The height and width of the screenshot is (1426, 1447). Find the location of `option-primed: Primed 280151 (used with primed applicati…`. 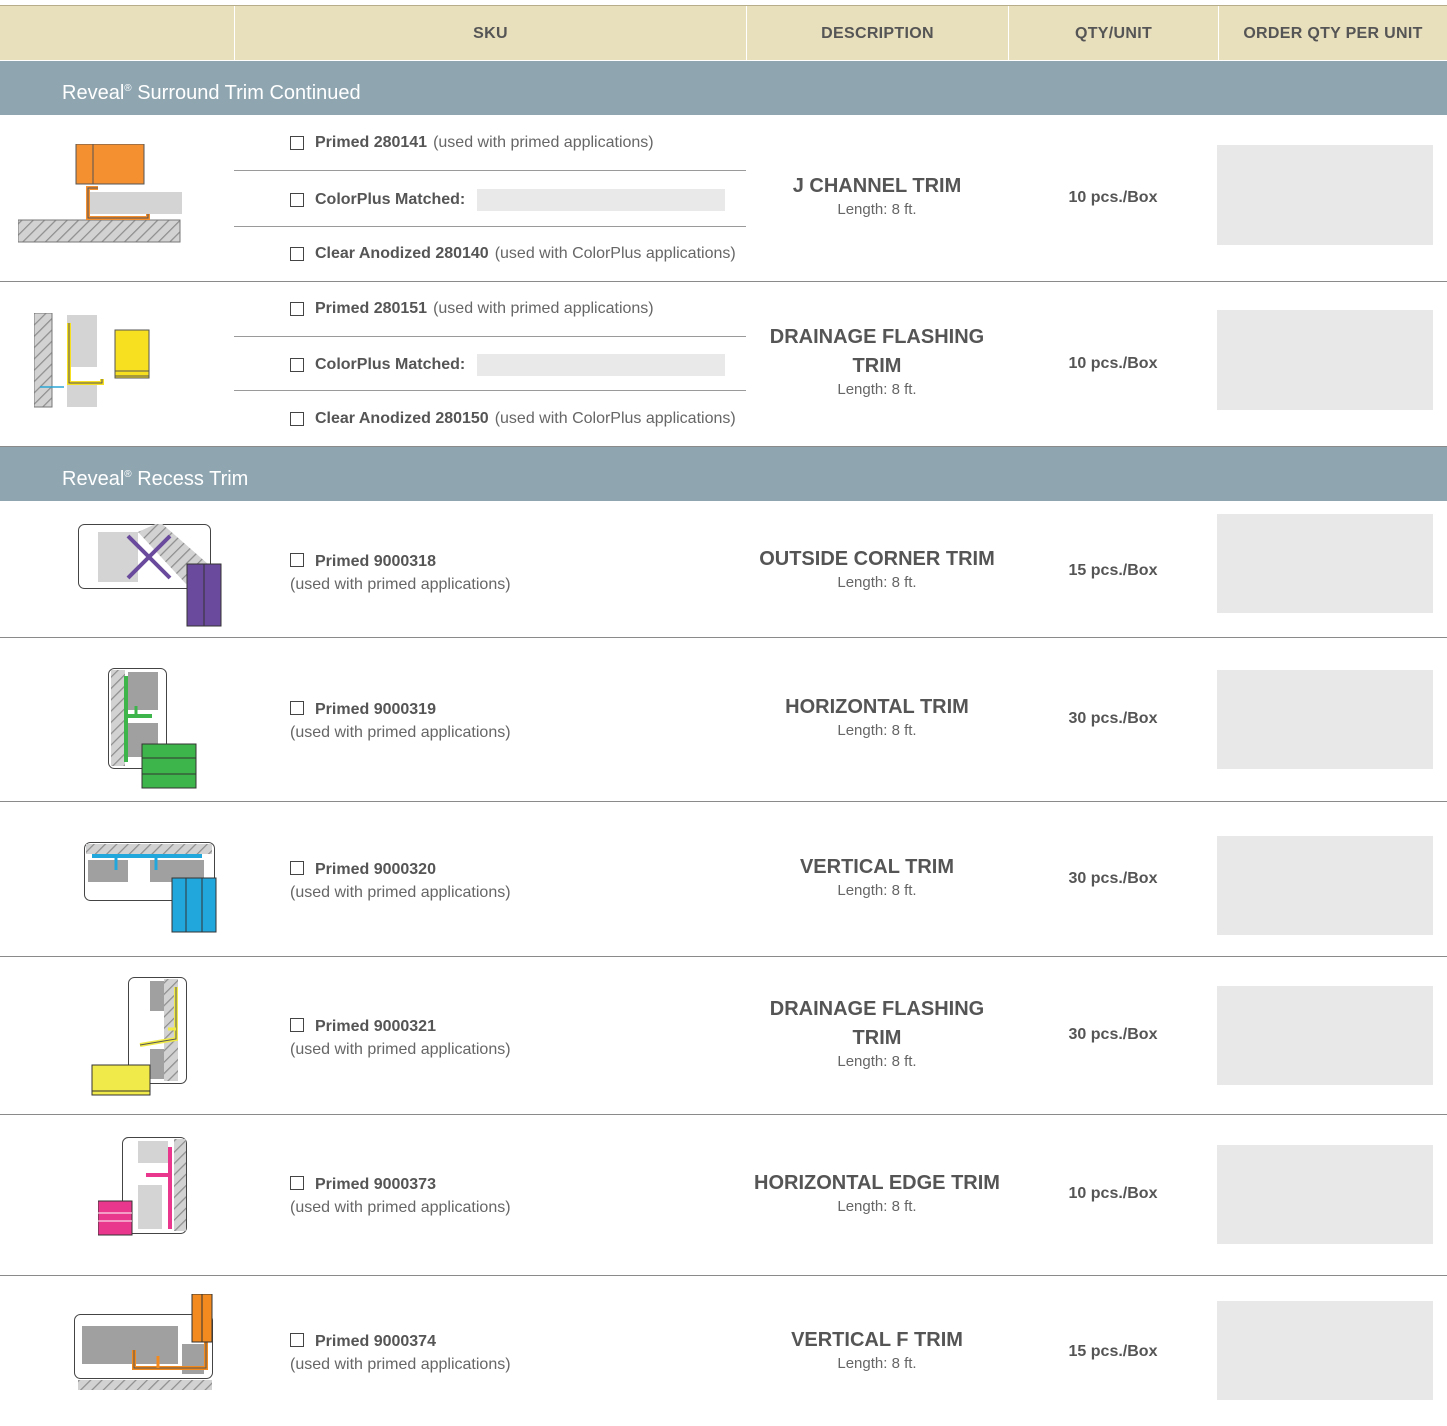

option-primed: Primed 280151 (used with primed applicati… is located at coordinates (472, 309).